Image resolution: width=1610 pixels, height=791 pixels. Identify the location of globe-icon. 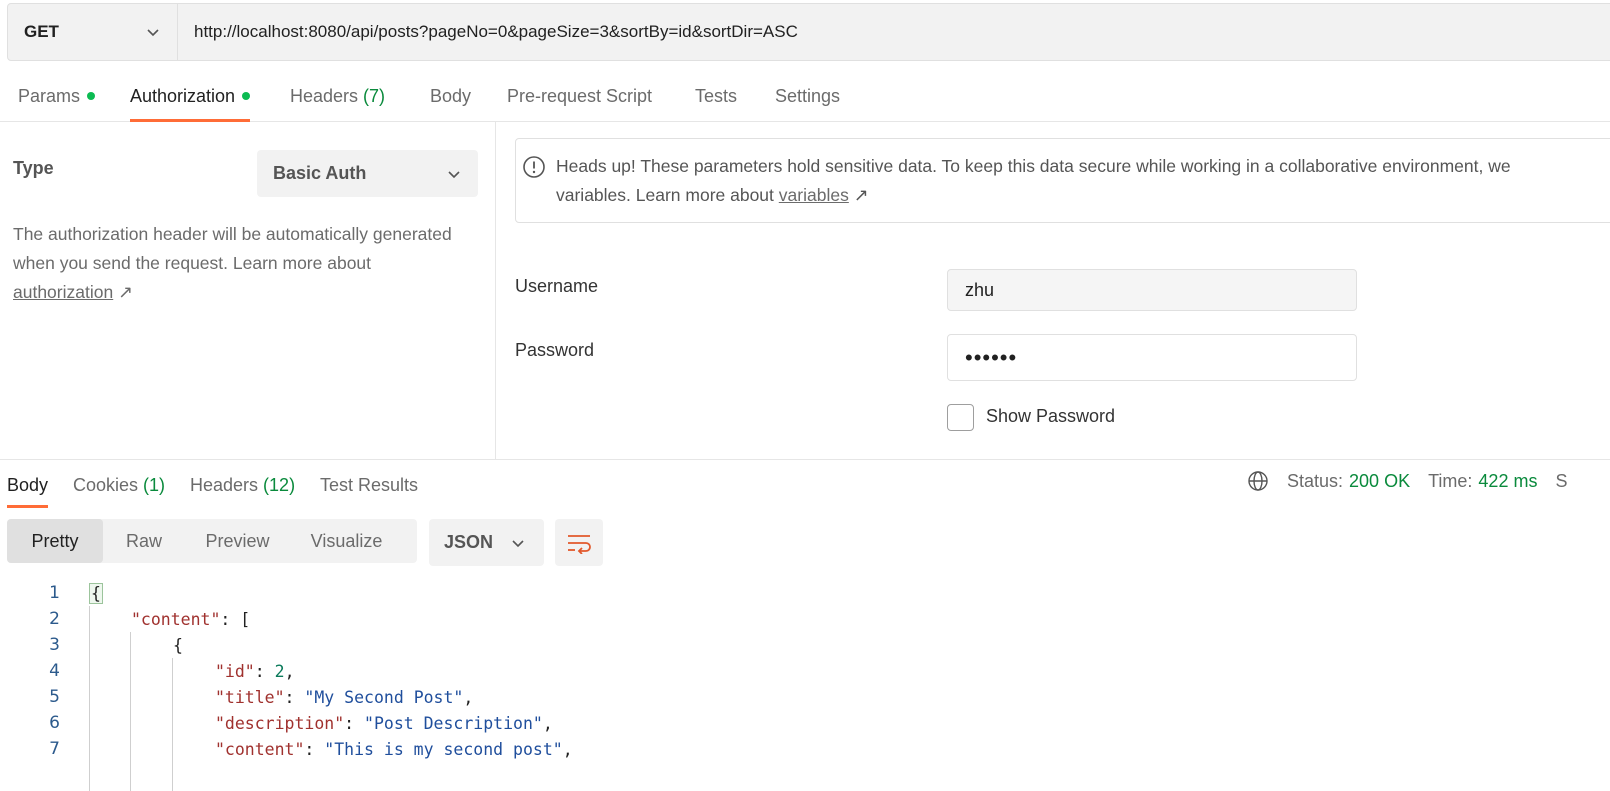
(1258, 481).